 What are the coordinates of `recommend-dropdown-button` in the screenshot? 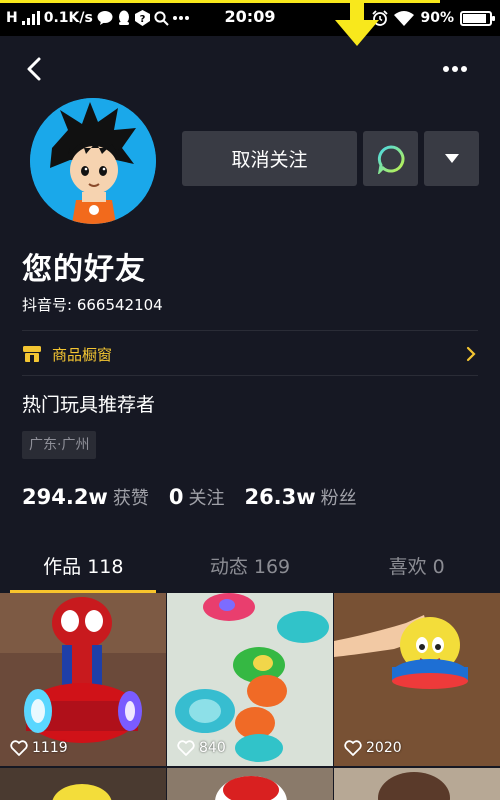 It's located at (451, 158).